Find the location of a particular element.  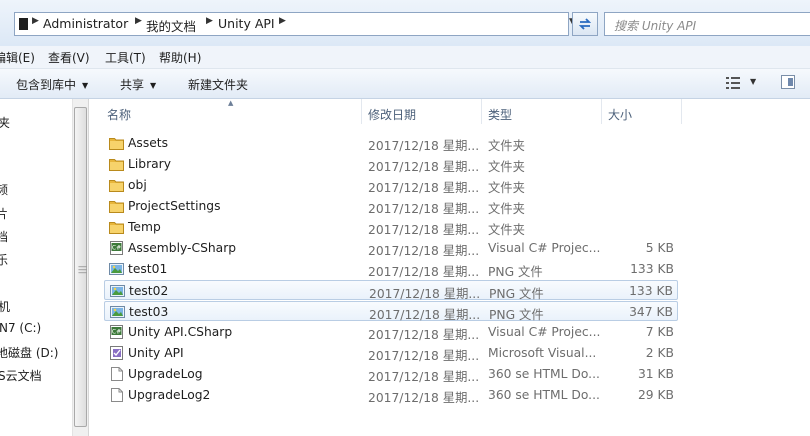

nav-item-drive-d: 地磁盘 (D:) is located at coordinates (29, 352).